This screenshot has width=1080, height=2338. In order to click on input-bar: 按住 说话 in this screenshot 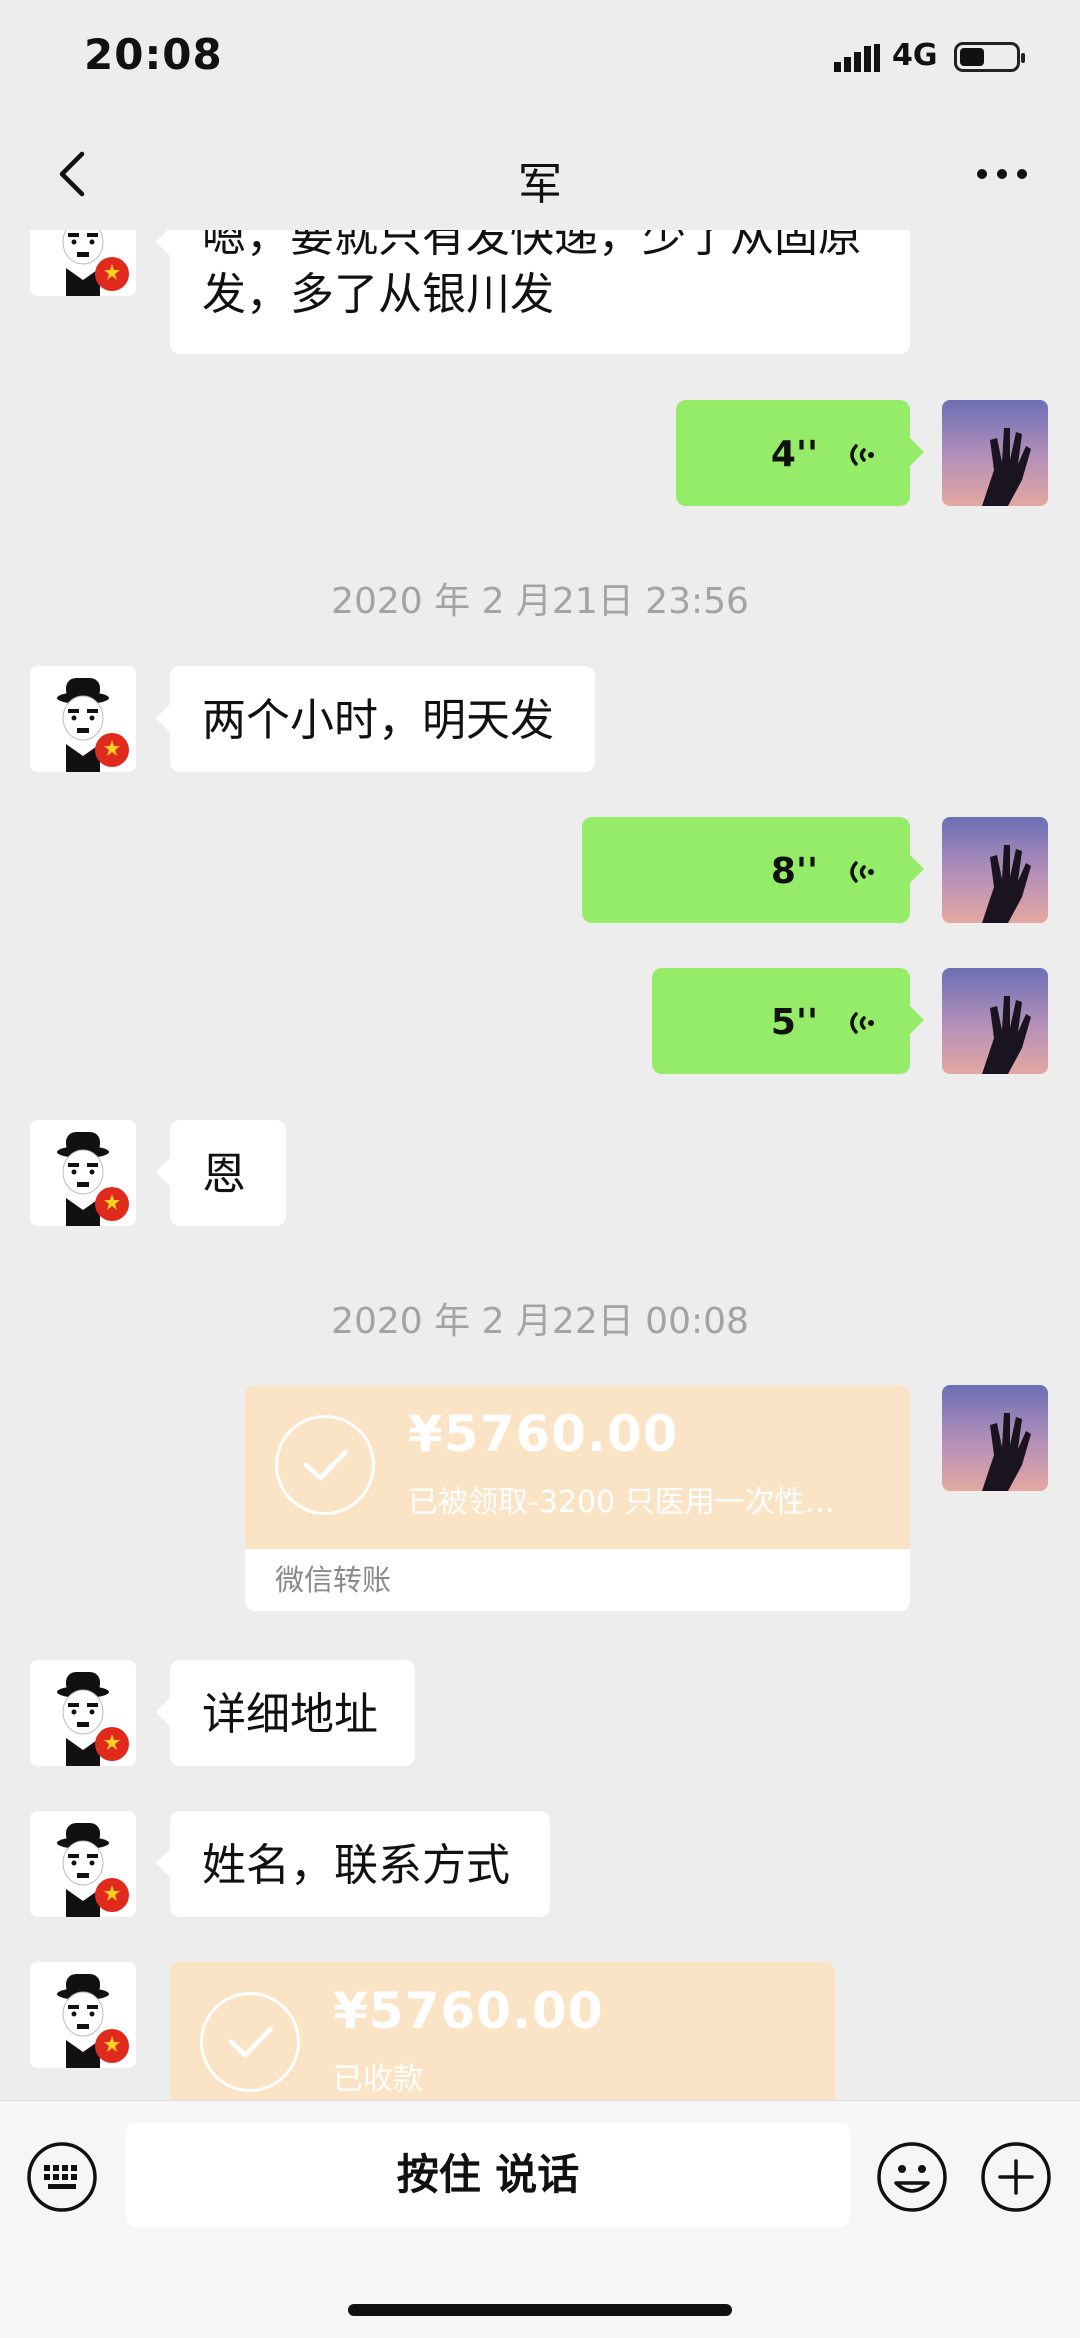, I will do `click(540, 2219)`.